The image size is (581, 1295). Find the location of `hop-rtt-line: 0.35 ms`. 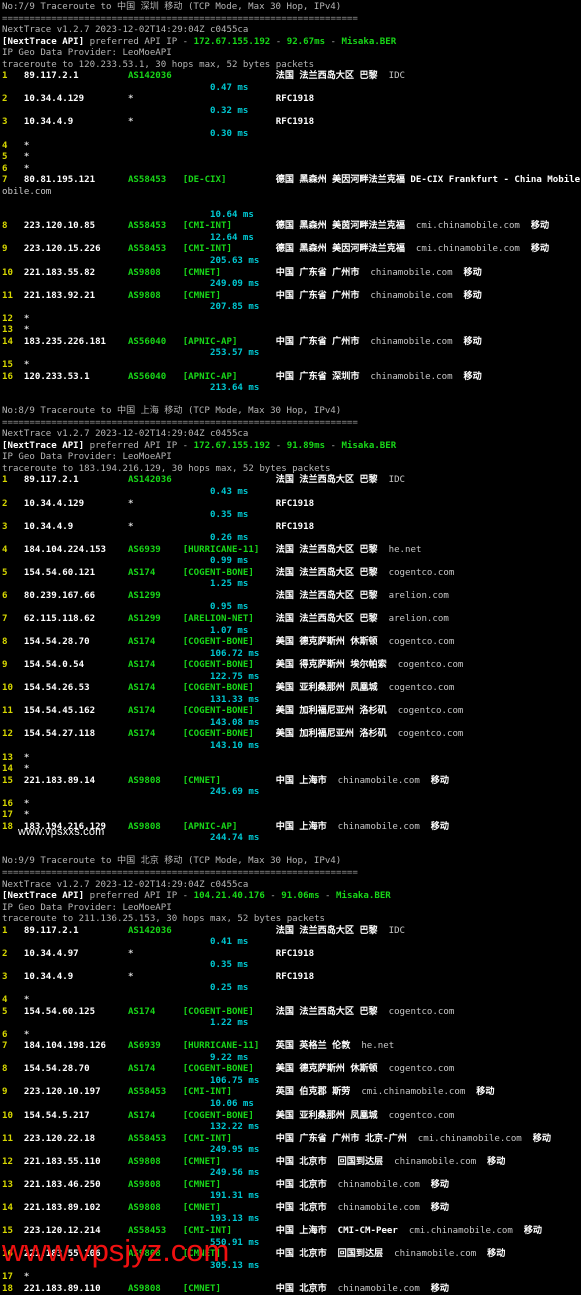

hop-rtt-line: 0.35 ms is located at coordinates (291, 516).